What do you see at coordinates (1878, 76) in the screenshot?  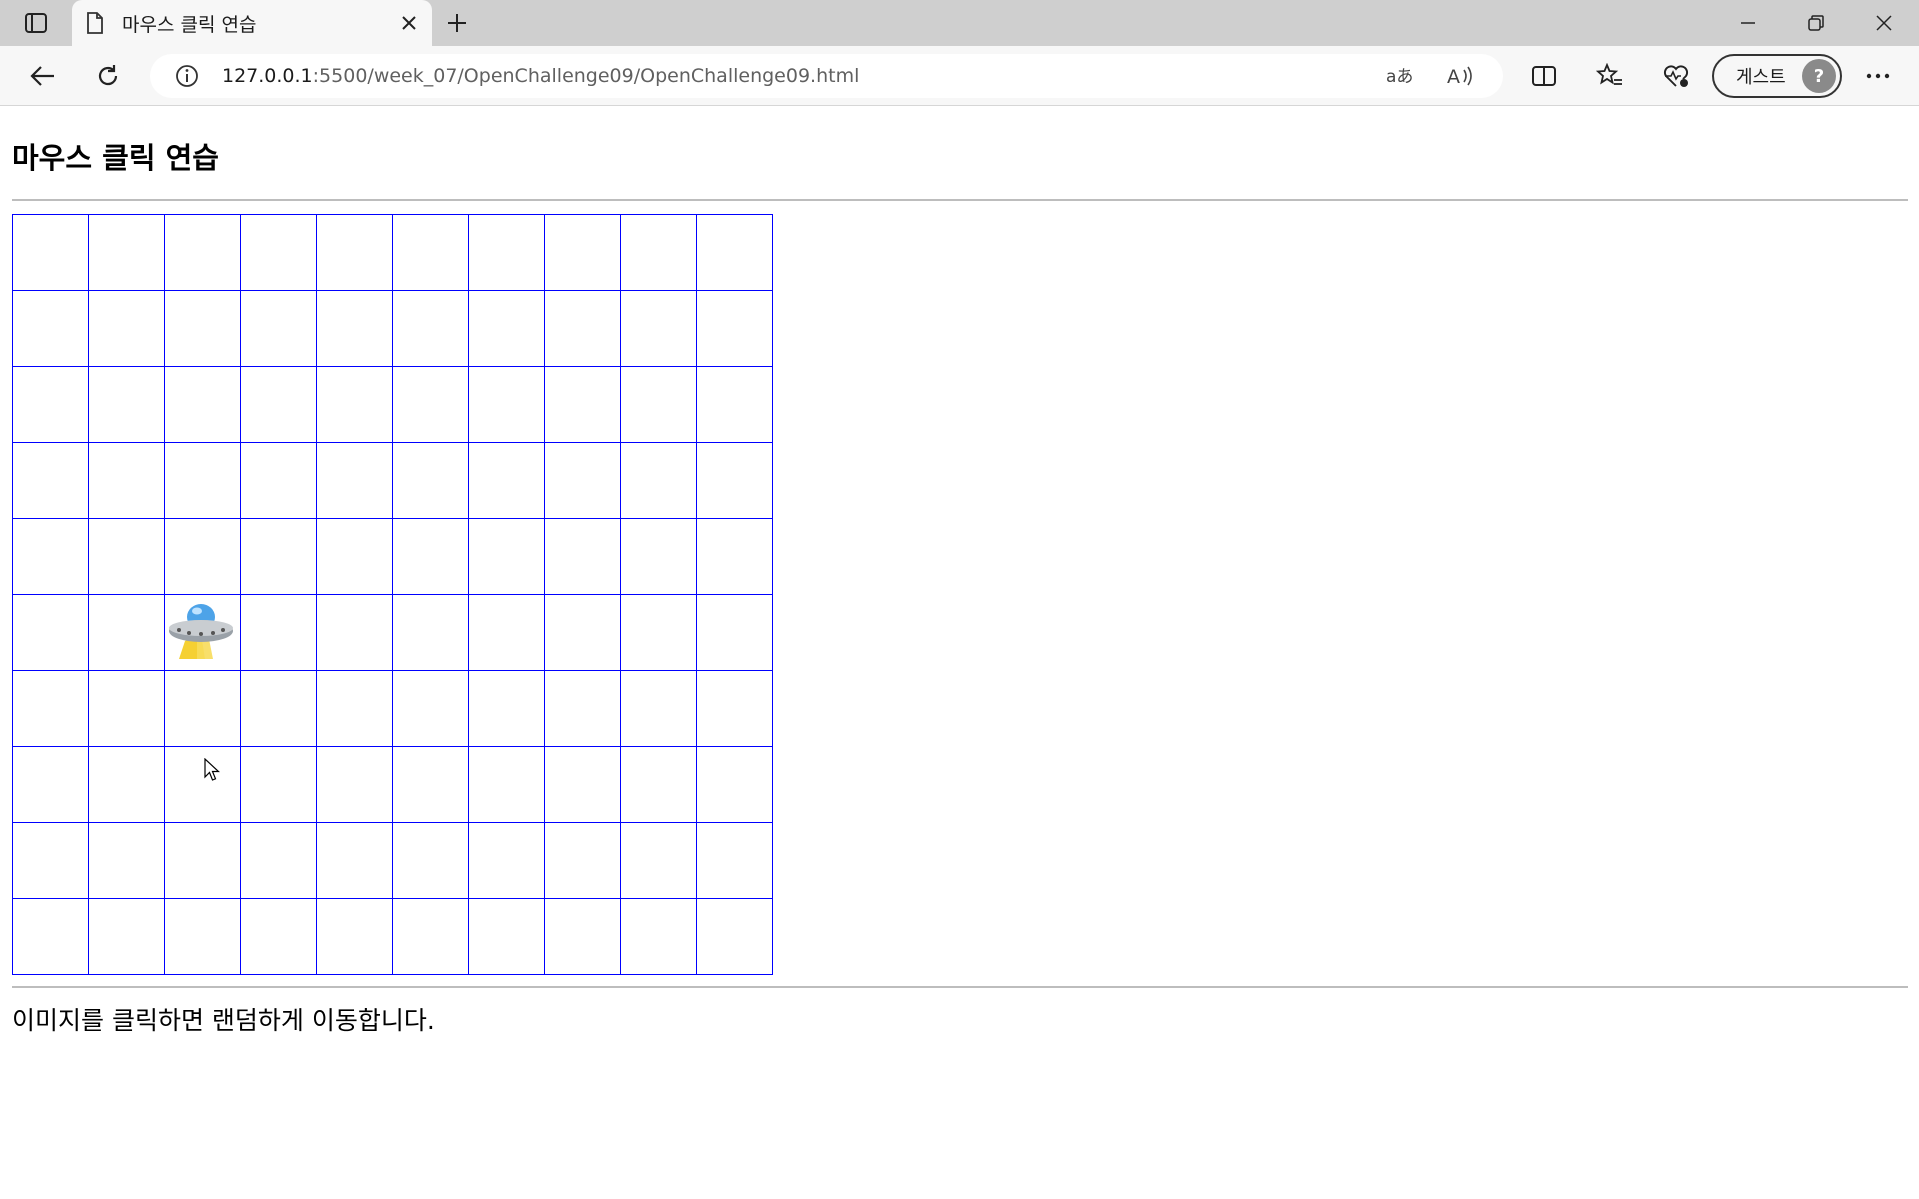 I see `more-options-button` at bounding box center [1878, 76].